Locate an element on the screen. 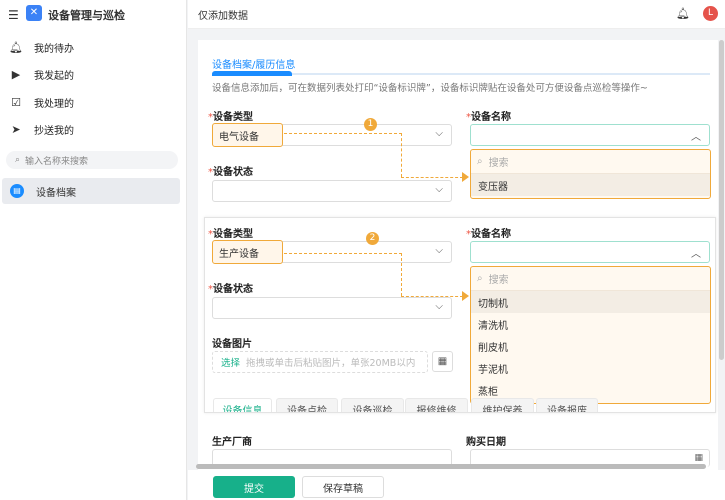 This screenshot has width=725, height=500. tab-repair: 报修维修 is located at coordinates (436, 405).